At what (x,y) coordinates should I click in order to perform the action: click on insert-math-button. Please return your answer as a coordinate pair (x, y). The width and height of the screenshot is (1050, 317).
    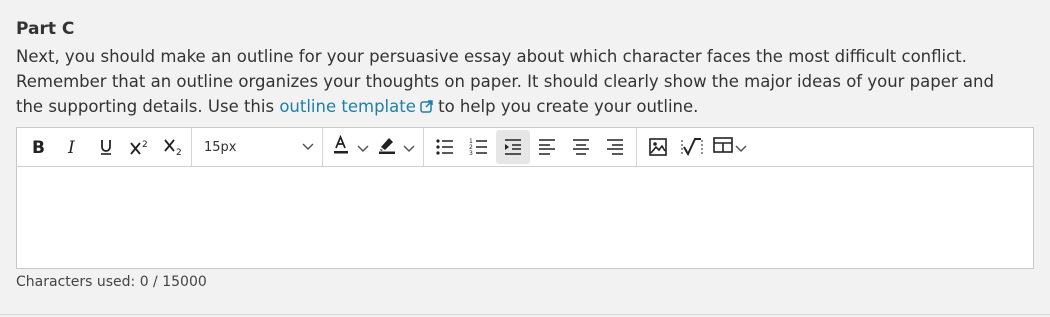
    Looking at the image, I should click on (692, 147).